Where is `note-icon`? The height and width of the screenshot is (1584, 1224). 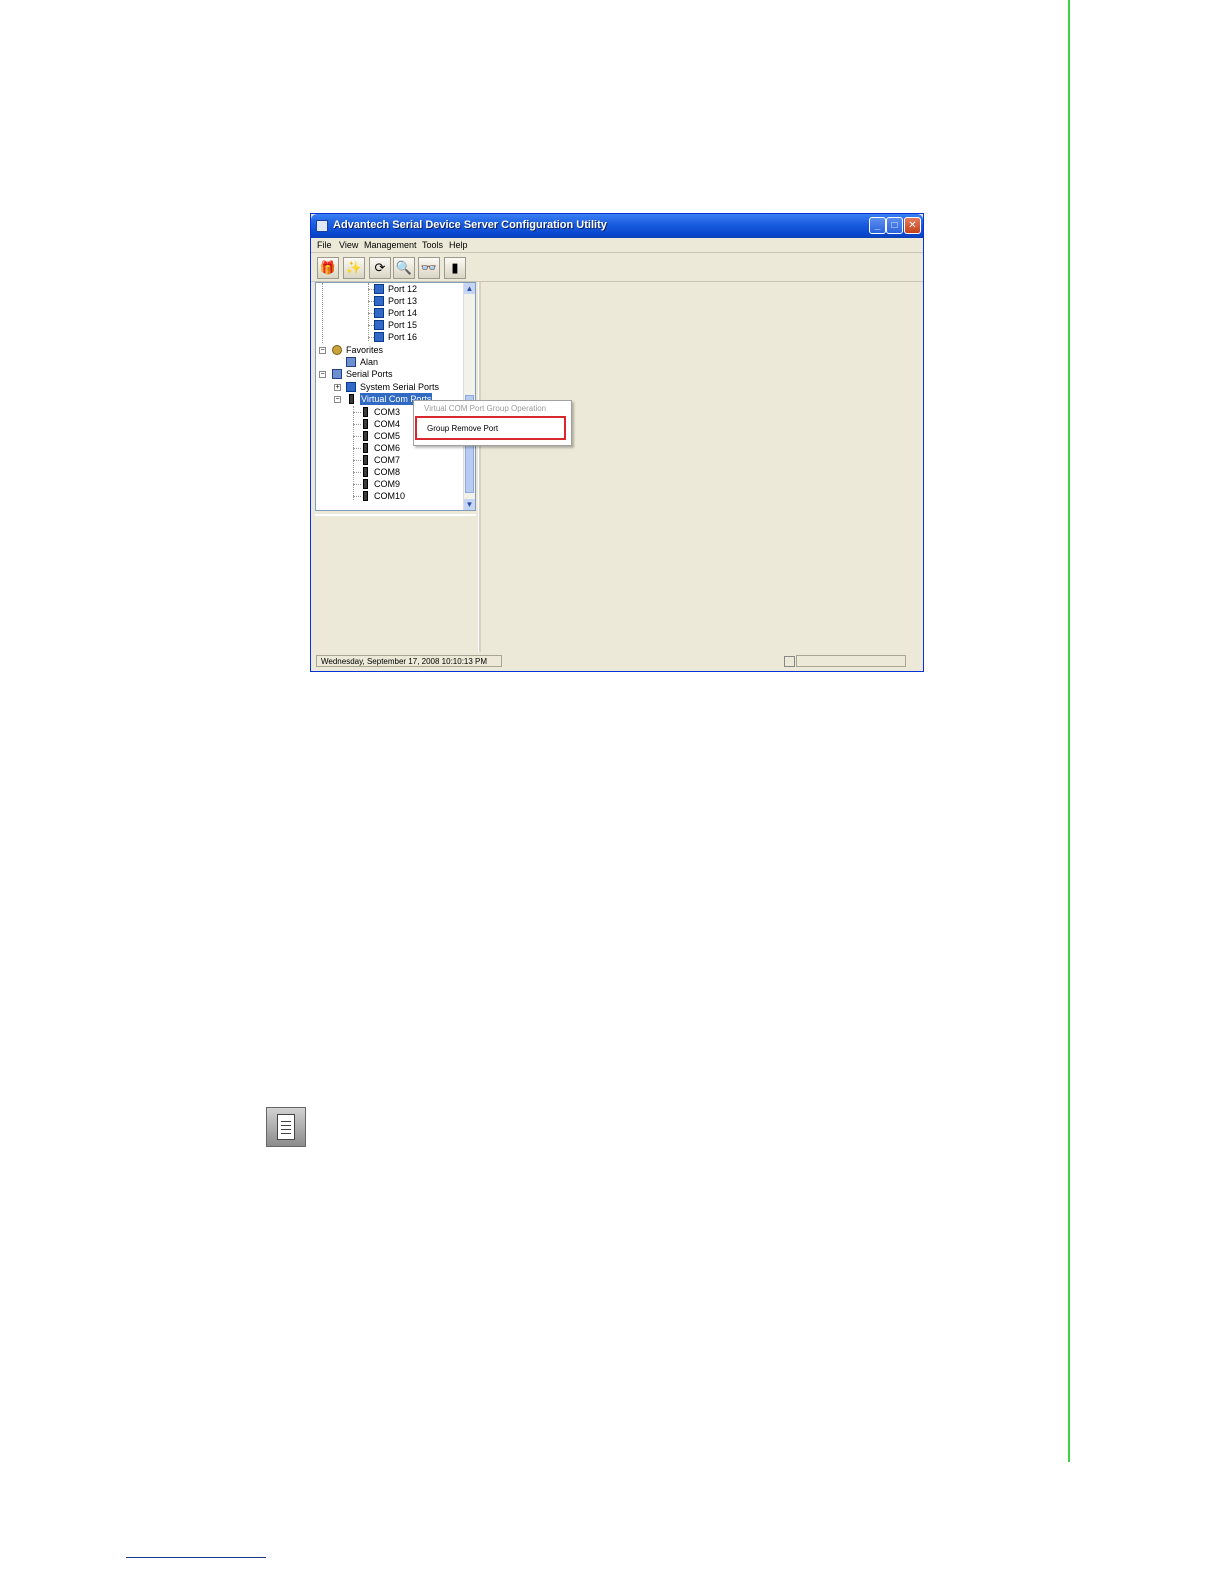
note-icon is located at coordinates (286, 1127).